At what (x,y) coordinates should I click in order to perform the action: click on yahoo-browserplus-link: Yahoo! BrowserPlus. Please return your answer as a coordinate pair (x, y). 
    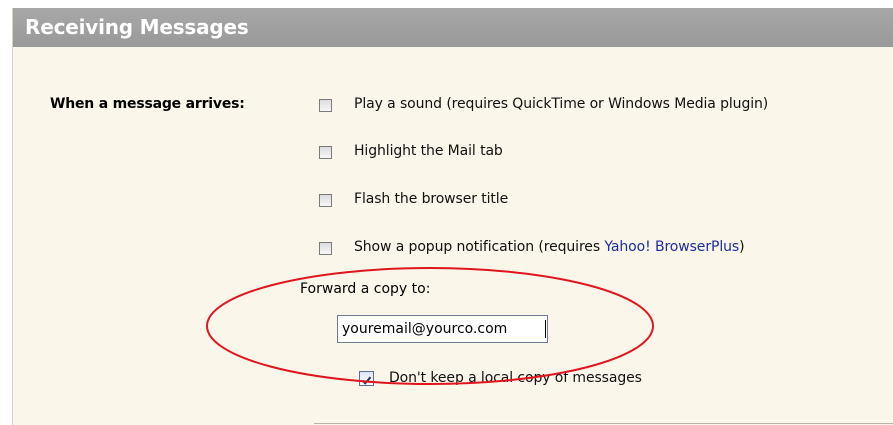
    Looking at the image, I should click on (671, 247).